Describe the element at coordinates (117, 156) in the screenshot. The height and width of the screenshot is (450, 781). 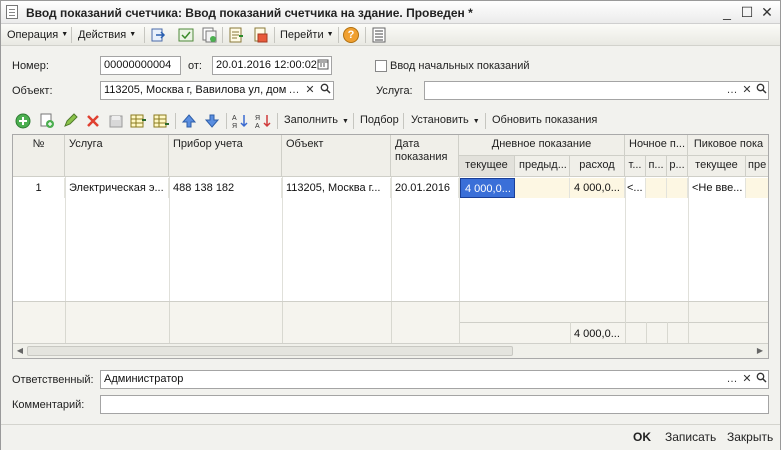
I see `column-header-service: Услуга` at that location.